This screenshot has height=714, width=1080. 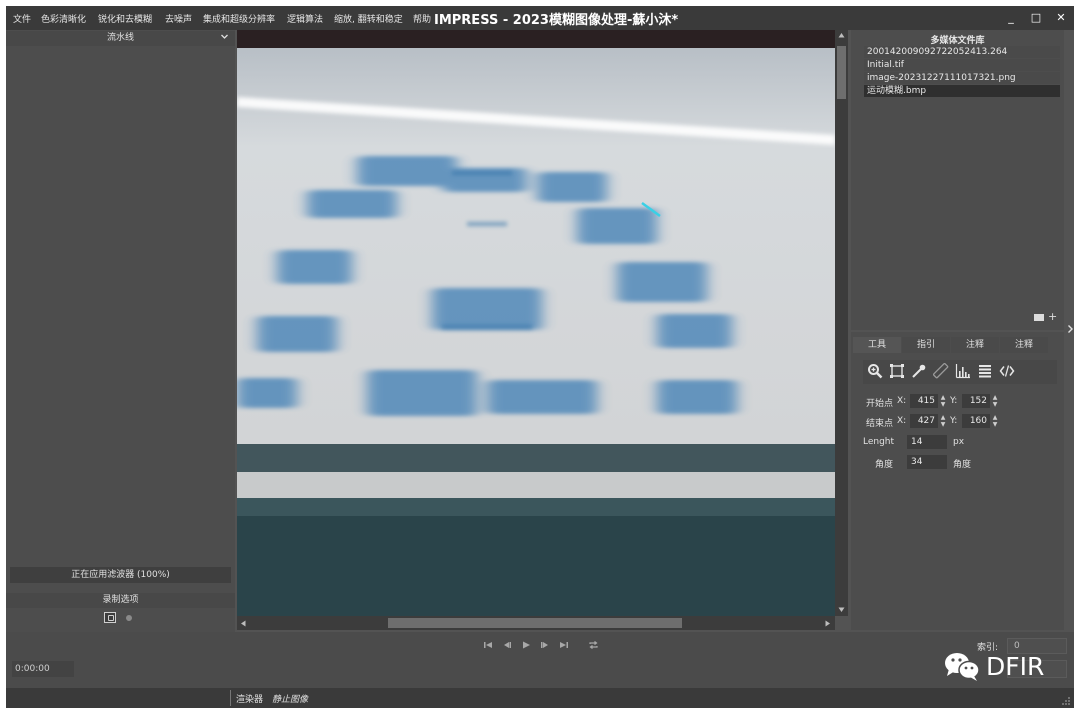 I want to click on maximize-button: □, so click(x=1036, y=18).